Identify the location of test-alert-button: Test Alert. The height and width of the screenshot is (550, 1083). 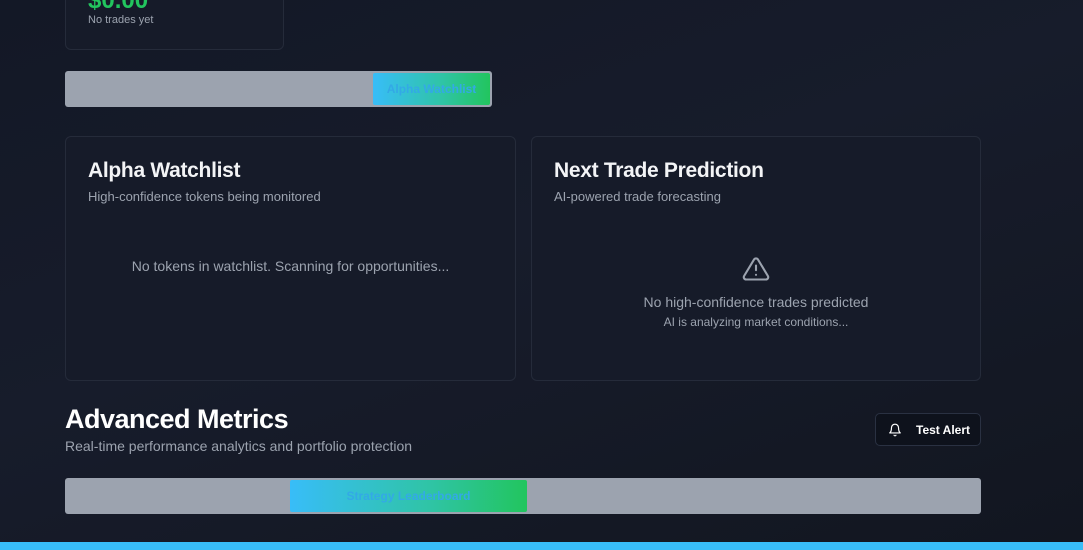
(928, 429).